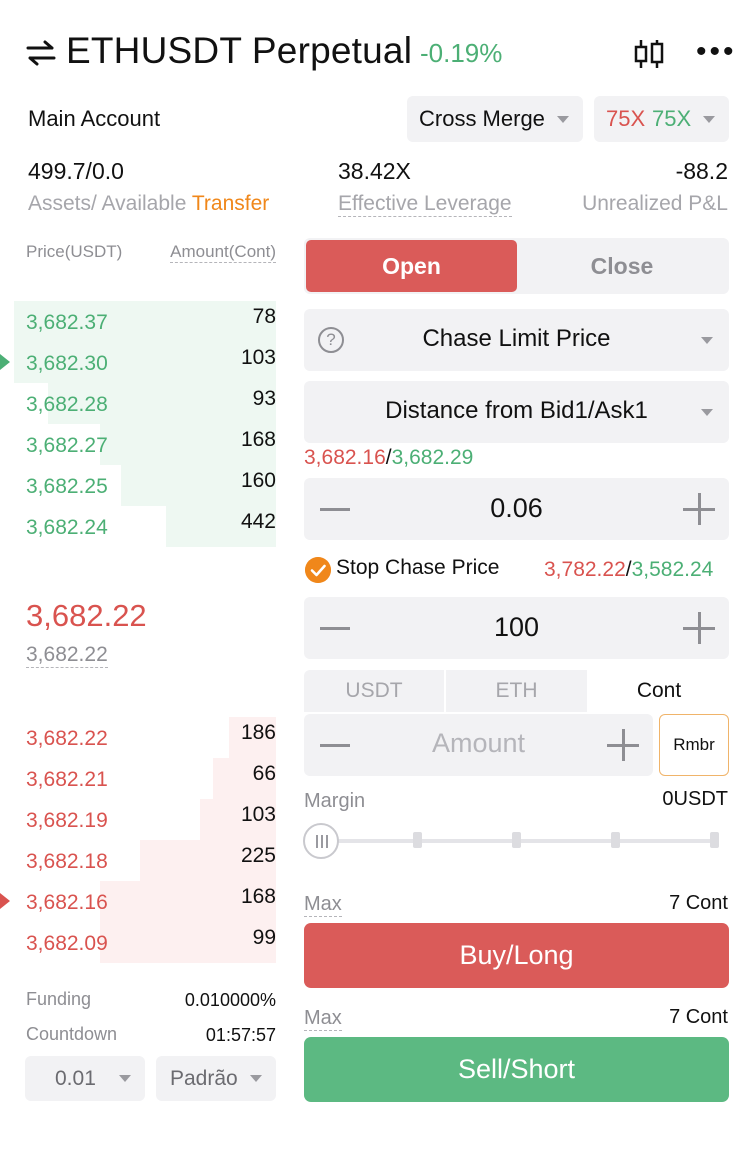  I want to click on ask-price: 3,682.30, so click(67, 363).